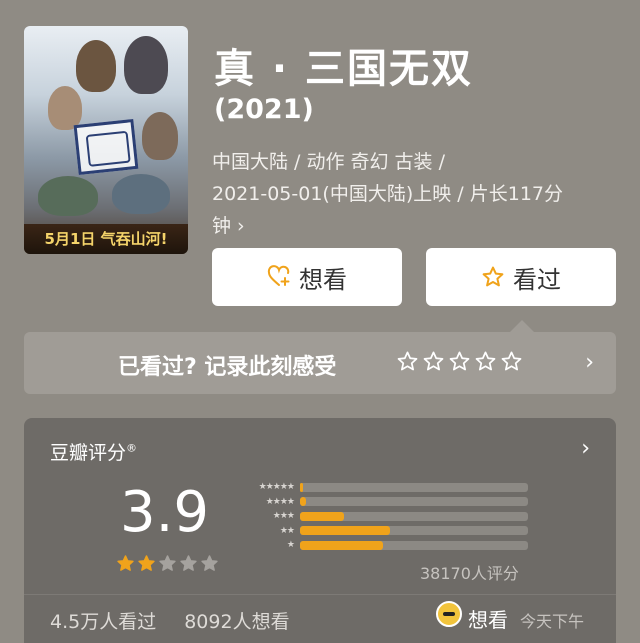 The image size is (640, 643). What do you see at coordinates (278, 275) in the screenshot?
I see `heart-plus-icon` at bounding box center [278, 275].